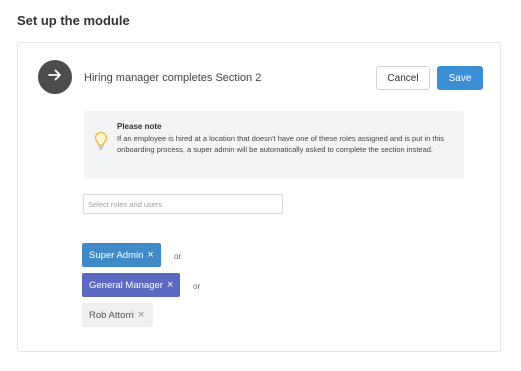 The width and height of the screenshot is (521, 371). I want to click on step-circle, so click(55, 77).